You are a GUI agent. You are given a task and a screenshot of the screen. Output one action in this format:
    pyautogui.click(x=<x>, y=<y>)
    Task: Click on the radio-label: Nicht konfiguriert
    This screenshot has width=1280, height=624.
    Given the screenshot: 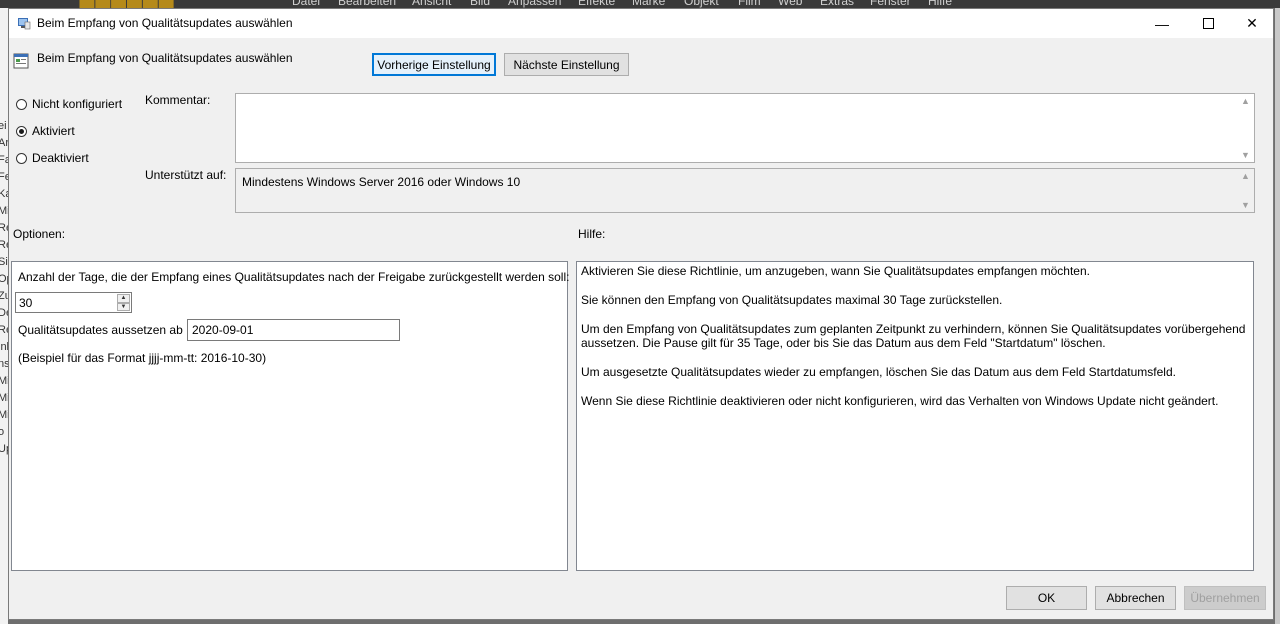 What is the action you would take?
    pyautogui.click(x=77, y=104)
    